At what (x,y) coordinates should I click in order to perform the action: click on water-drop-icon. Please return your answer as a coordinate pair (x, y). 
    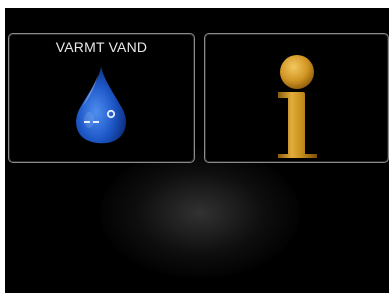
    Looking at the image, I should click on (101, 105).